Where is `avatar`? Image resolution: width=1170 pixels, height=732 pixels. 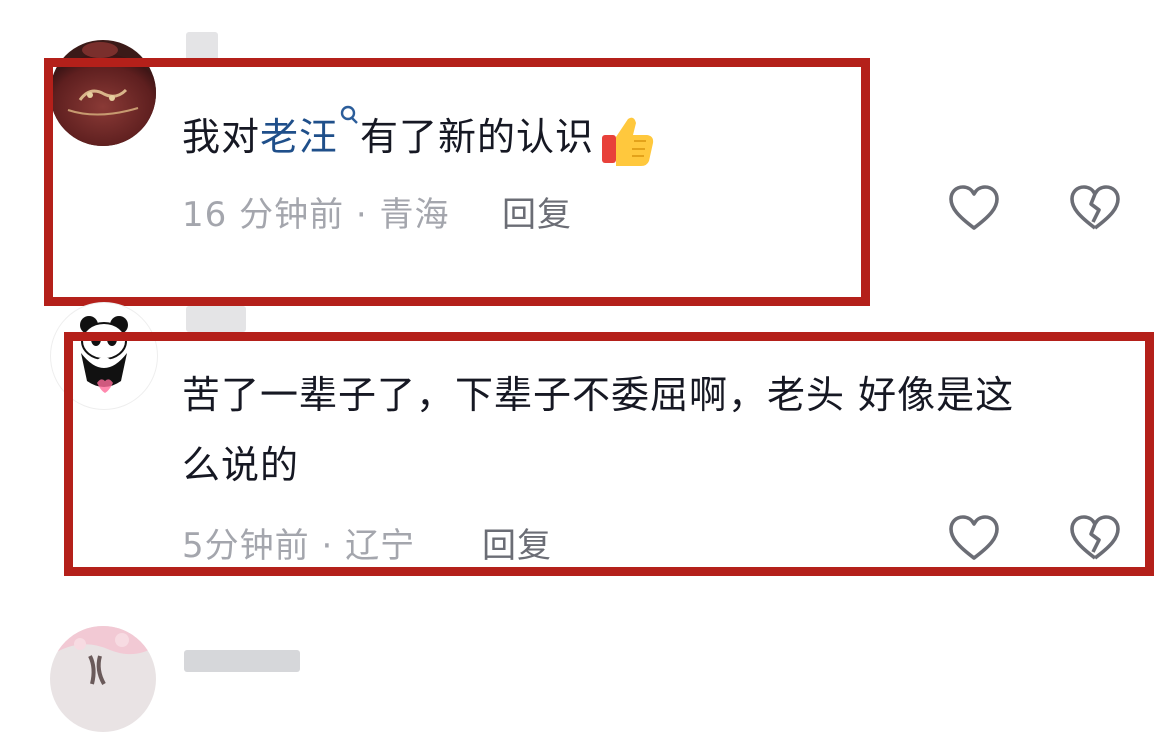
avatar is located at coordinates (103, 679).